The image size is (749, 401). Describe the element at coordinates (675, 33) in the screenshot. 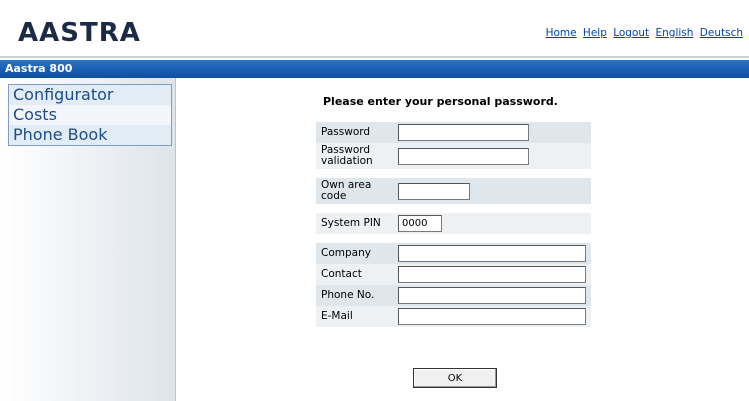

I see `english-link: English` at that location.